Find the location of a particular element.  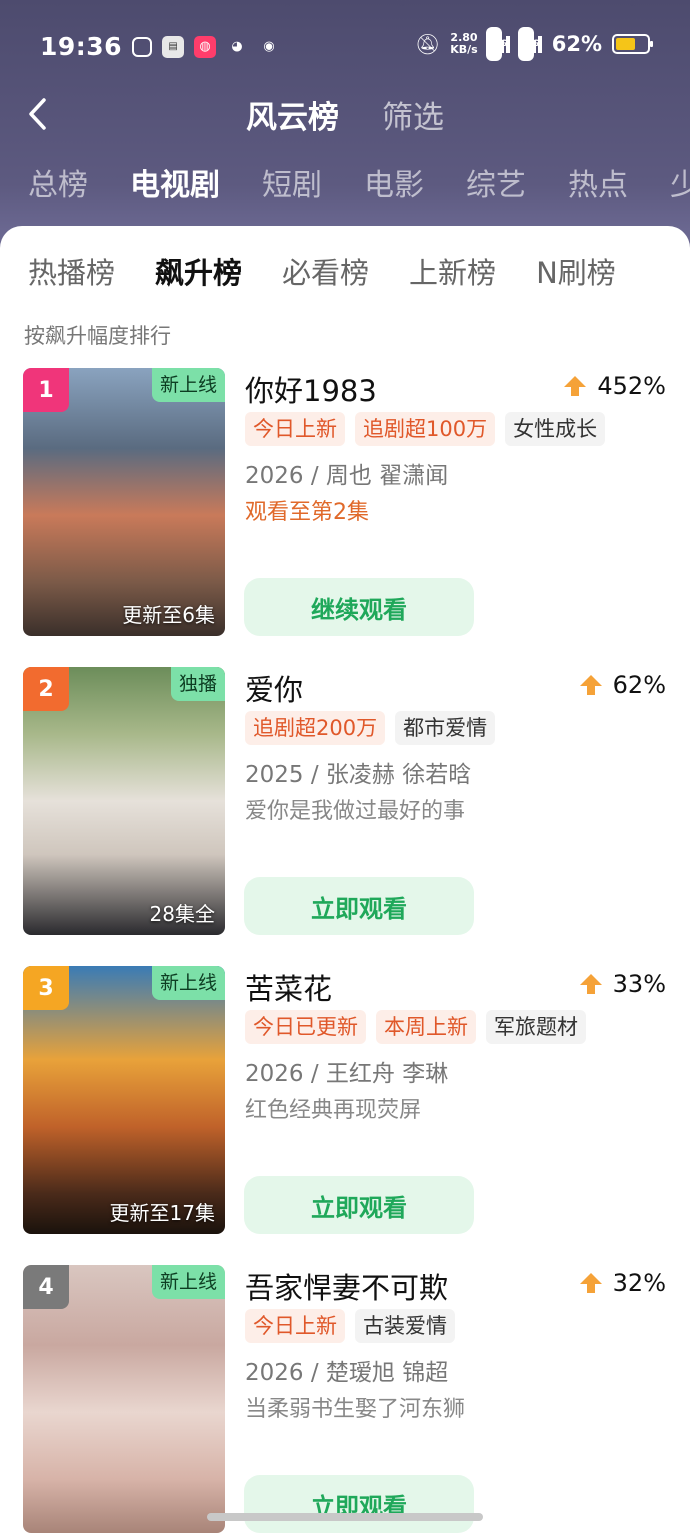

header: 风云榜 筛选 is located at coordinates (345, 113).